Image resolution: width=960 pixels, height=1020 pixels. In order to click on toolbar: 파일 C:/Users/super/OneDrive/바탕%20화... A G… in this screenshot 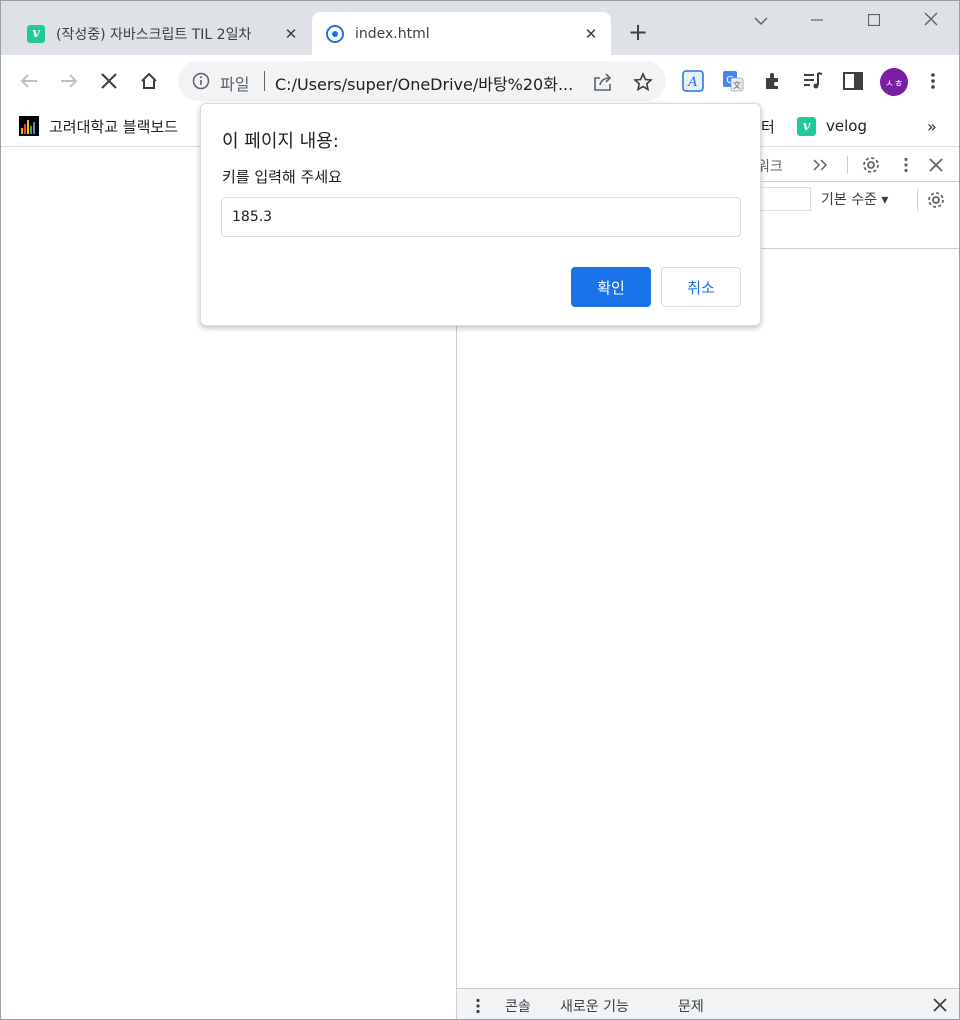, I will do `click(480, 81)`.